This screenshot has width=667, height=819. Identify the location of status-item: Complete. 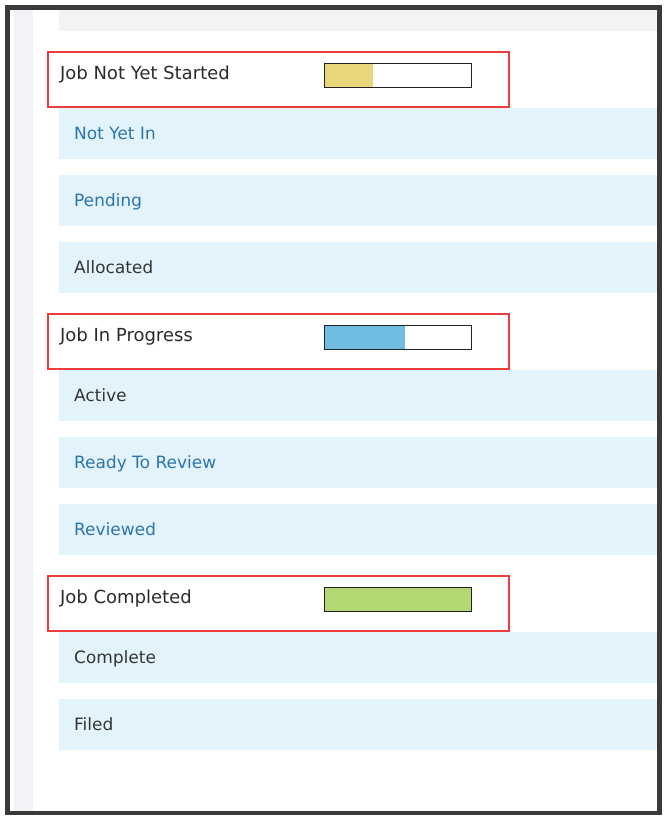
(358, 657).